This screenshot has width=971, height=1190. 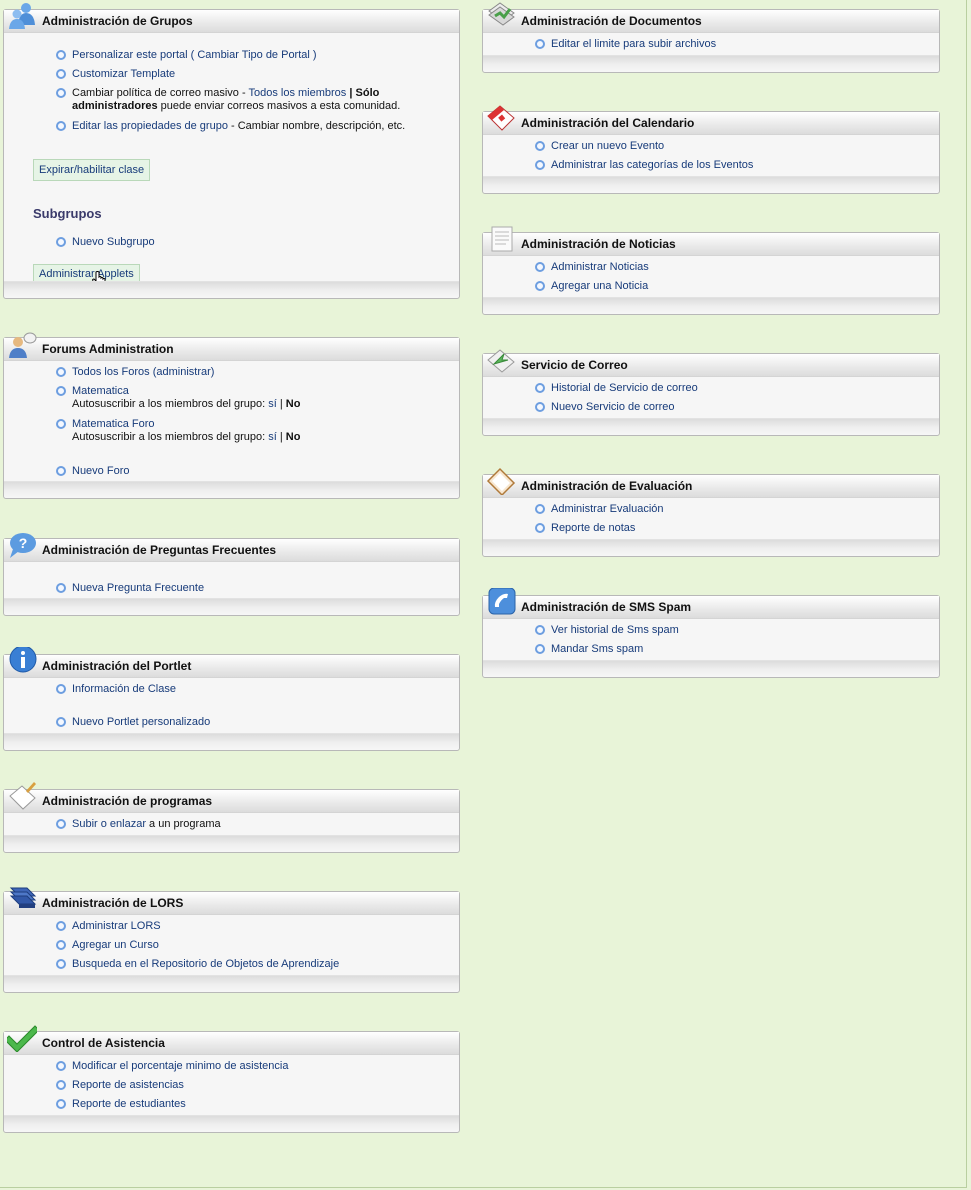 I want to click on reporte-asistencias-link: Reporte de asistencias, so click(x=128, y=1085).